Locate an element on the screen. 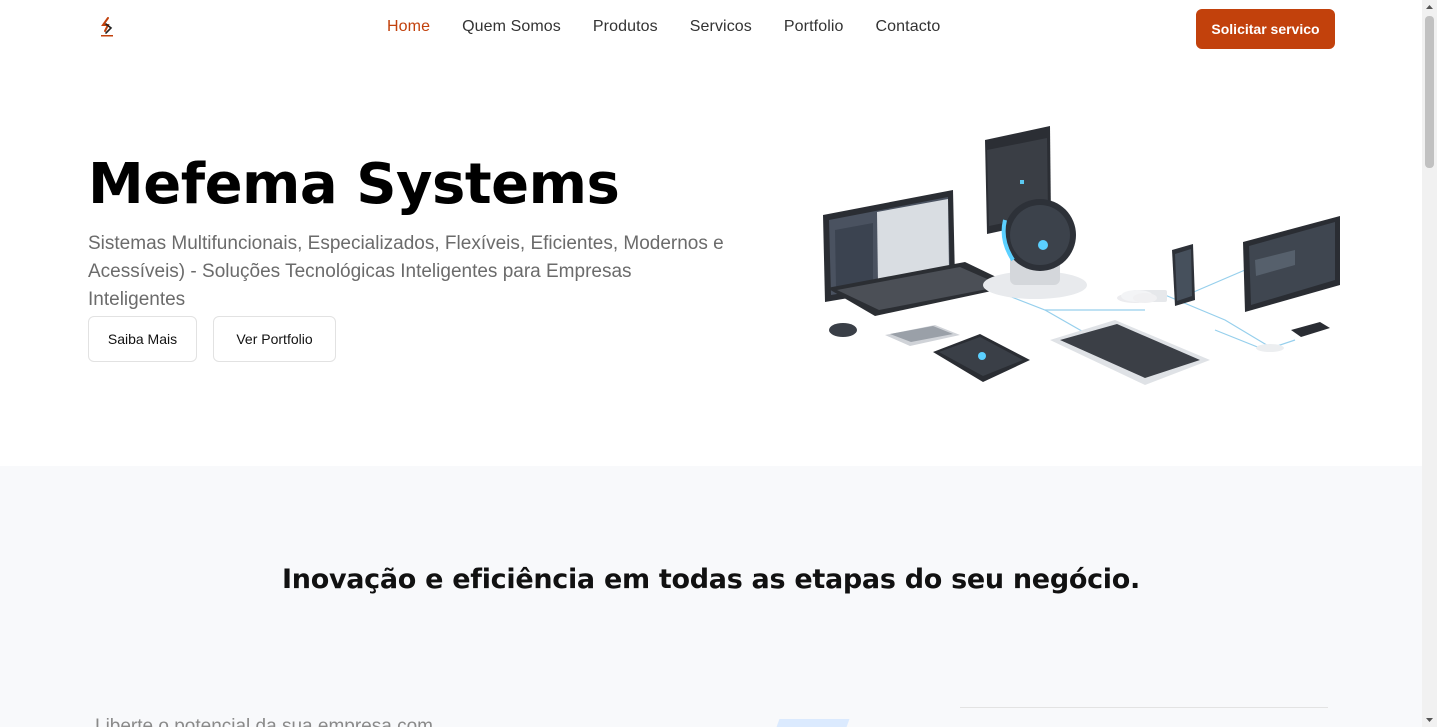 This screenshot has width=1437, height=727. nav-servicos: Servicos is located at coordinates (721, 27).